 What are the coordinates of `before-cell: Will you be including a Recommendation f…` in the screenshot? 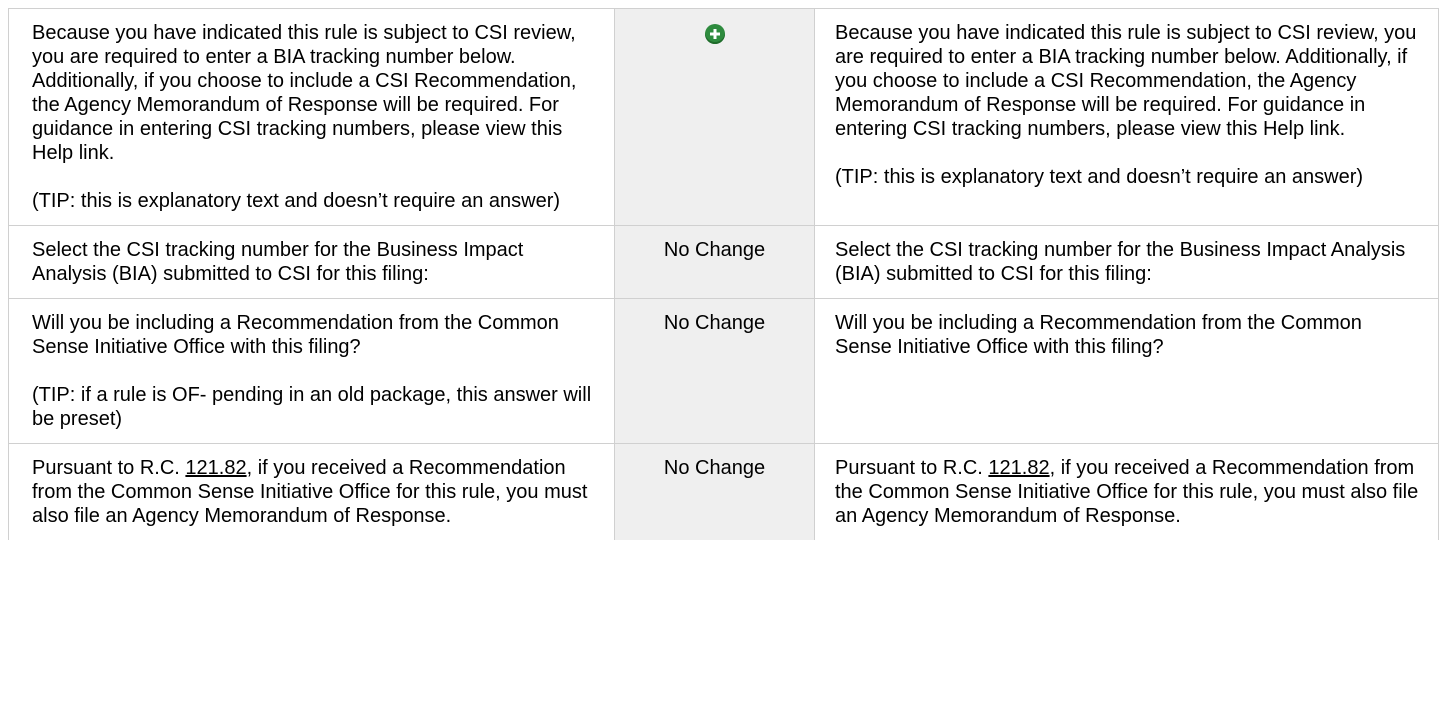 It's located at (311, 371).